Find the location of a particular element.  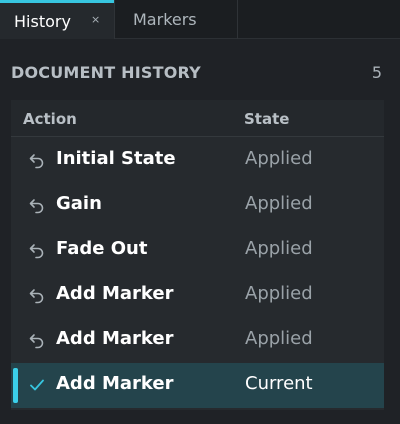

history-count: 5 is located at coordinates (376, 72).